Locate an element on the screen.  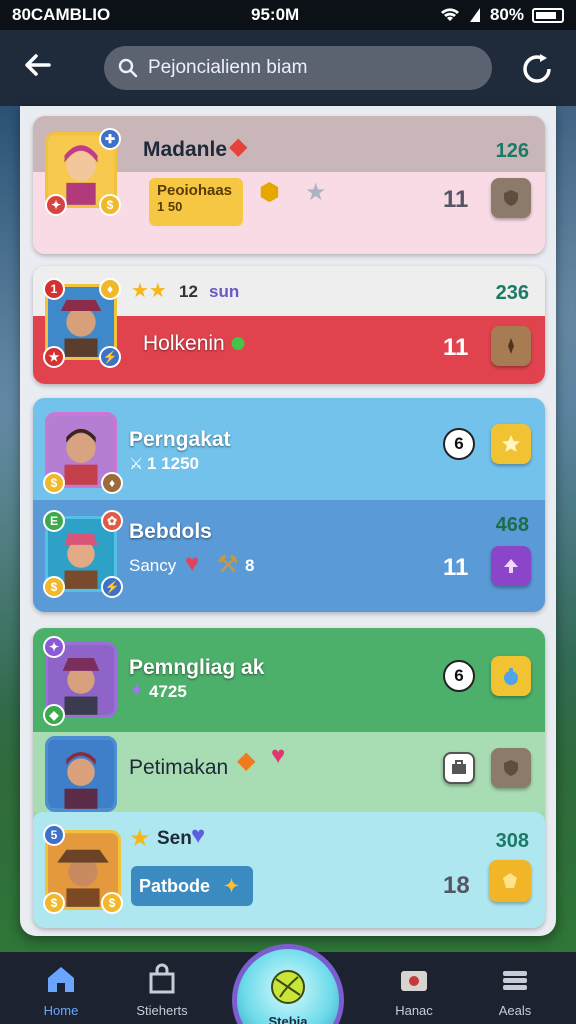
rank-tag-label: Peoiohaas is located at coordinates (195, 190).